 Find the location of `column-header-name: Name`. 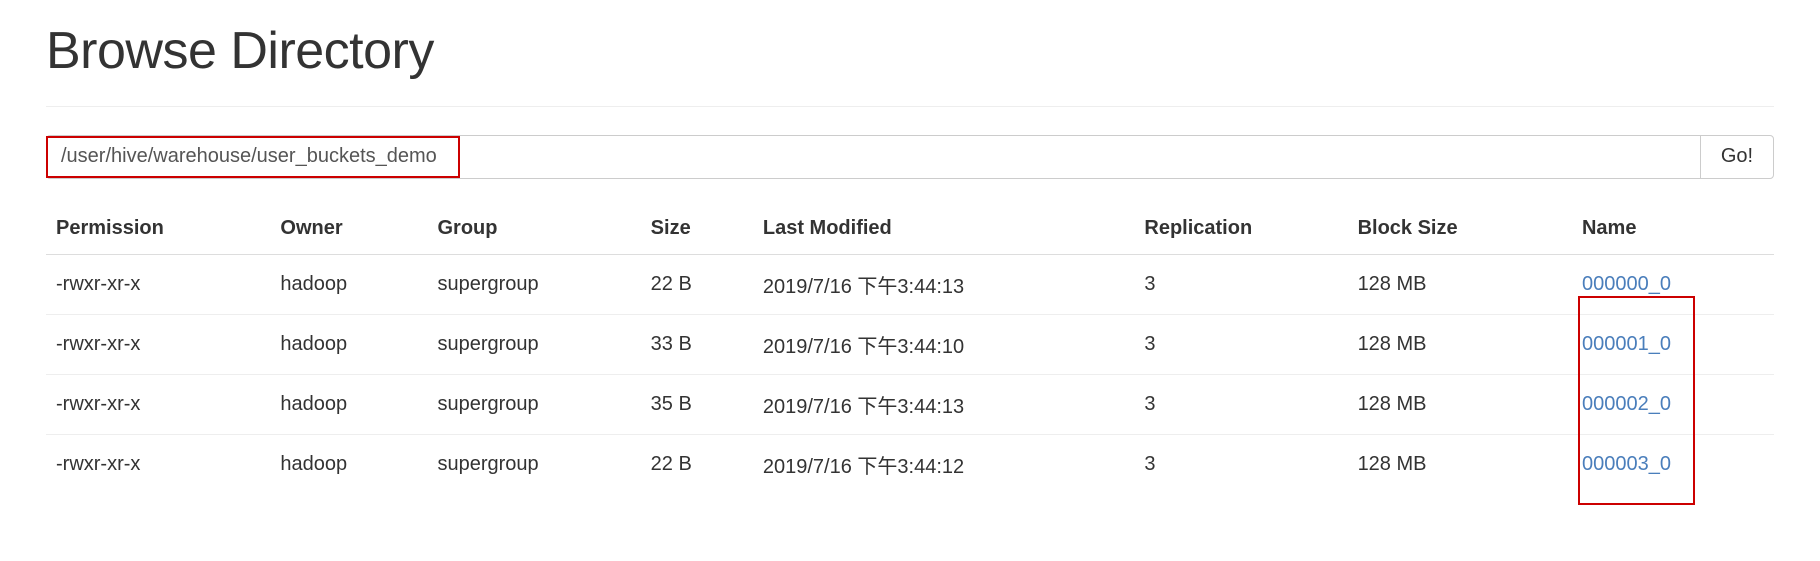

column-header-name: Name is located at coordinates (1672, 231).